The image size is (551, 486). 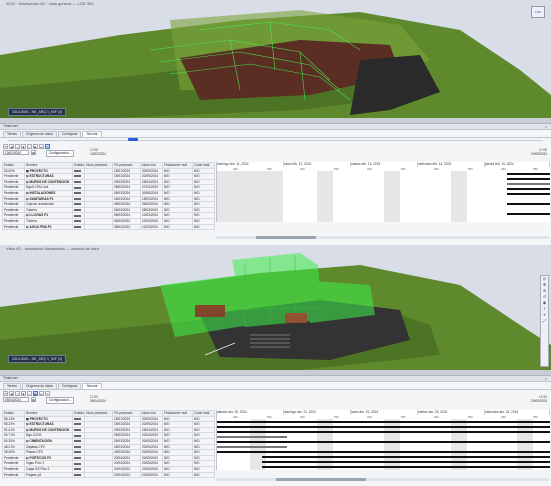 I want to click on slider-thumb, so click(x=133, y=139).